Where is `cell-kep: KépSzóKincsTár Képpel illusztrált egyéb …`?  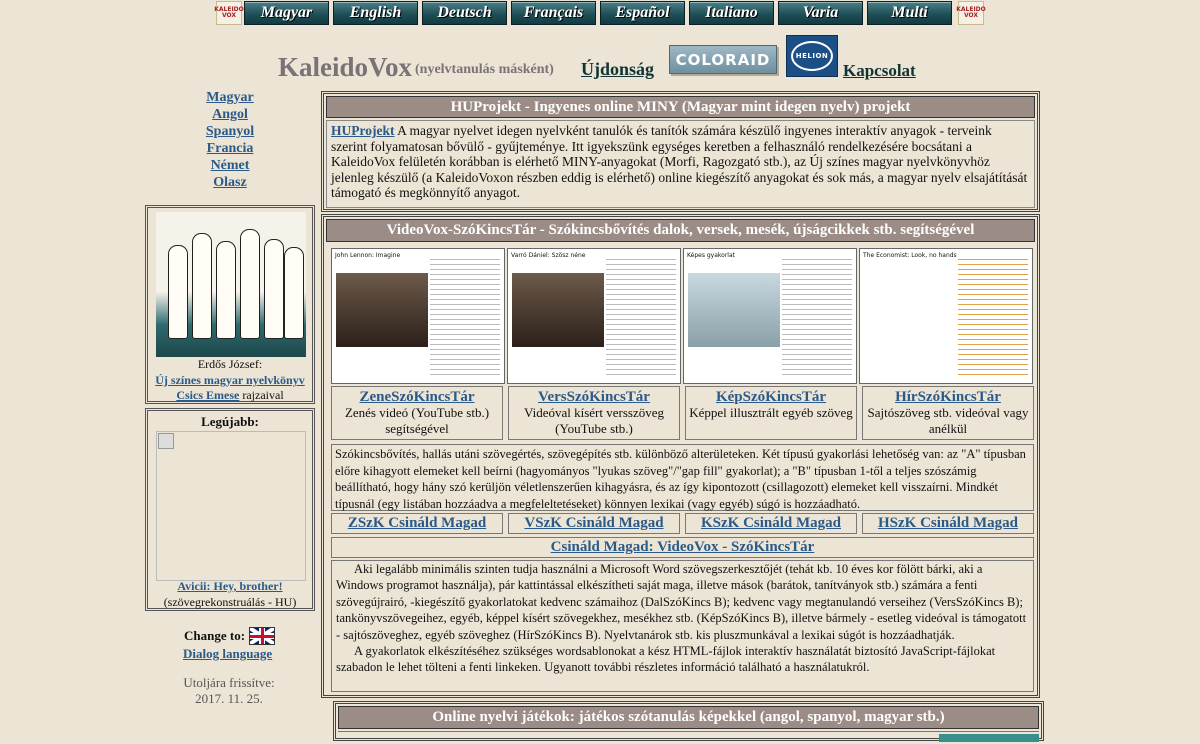
cell-kep: KépSzóKincsTár Képpel illusztrált egyéb … is located at coordinates (771, 413).